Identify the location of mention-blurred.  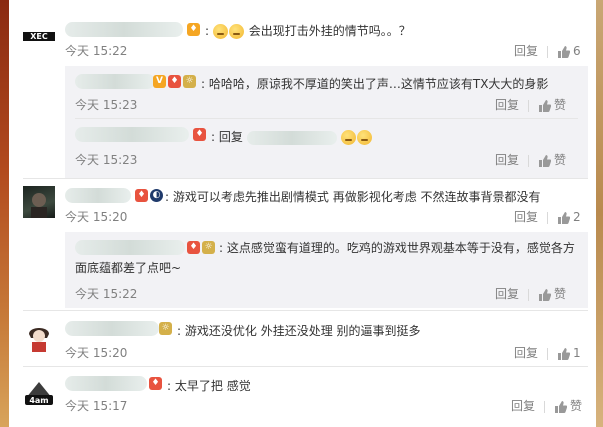
(291, 137).